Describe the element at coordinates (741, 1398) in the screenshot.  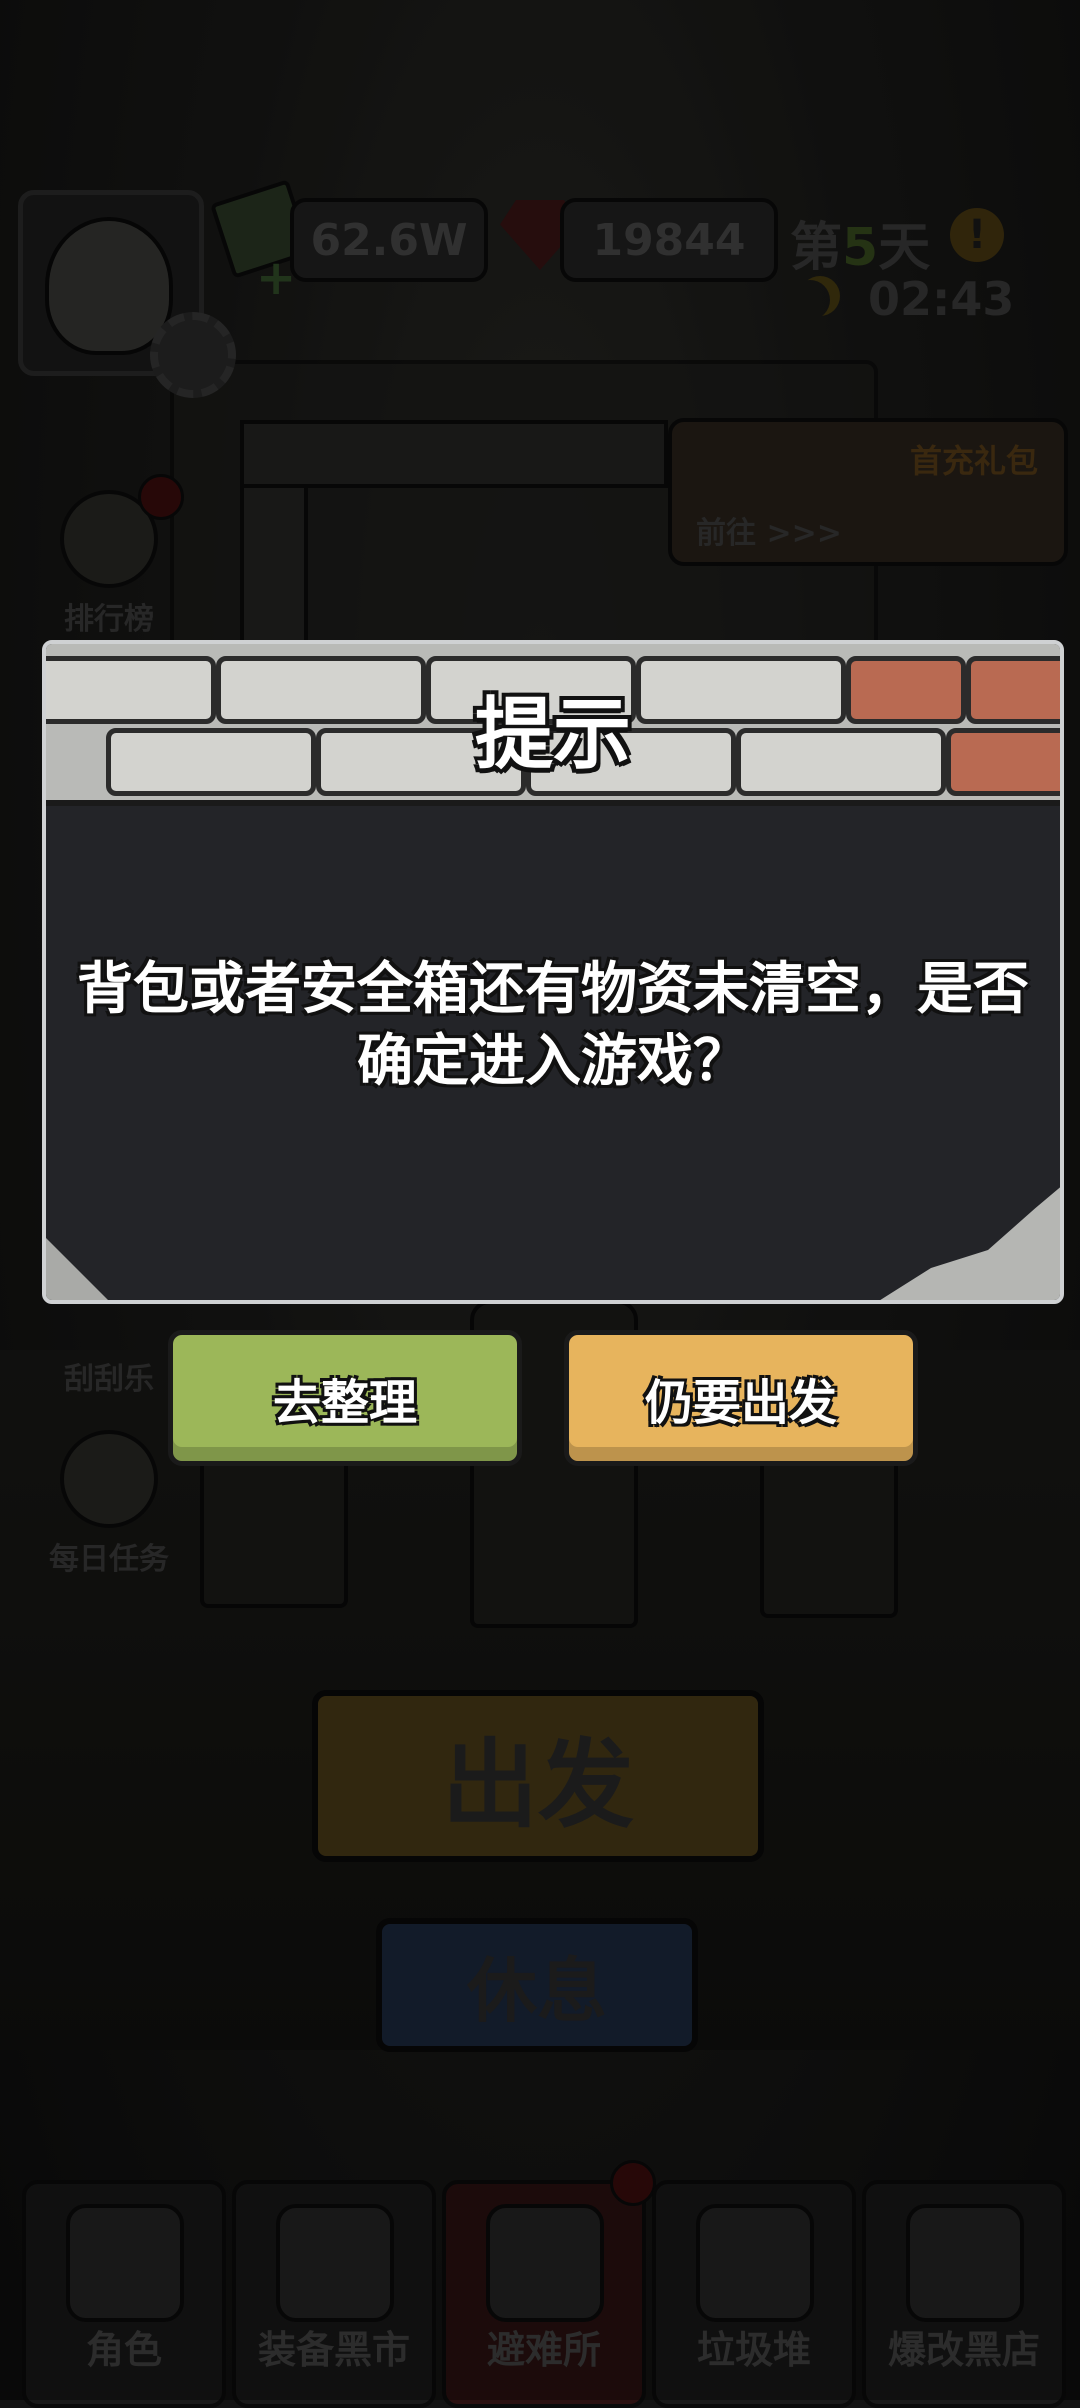
I see `depart-anyway-button: 仍要出发` at that location.